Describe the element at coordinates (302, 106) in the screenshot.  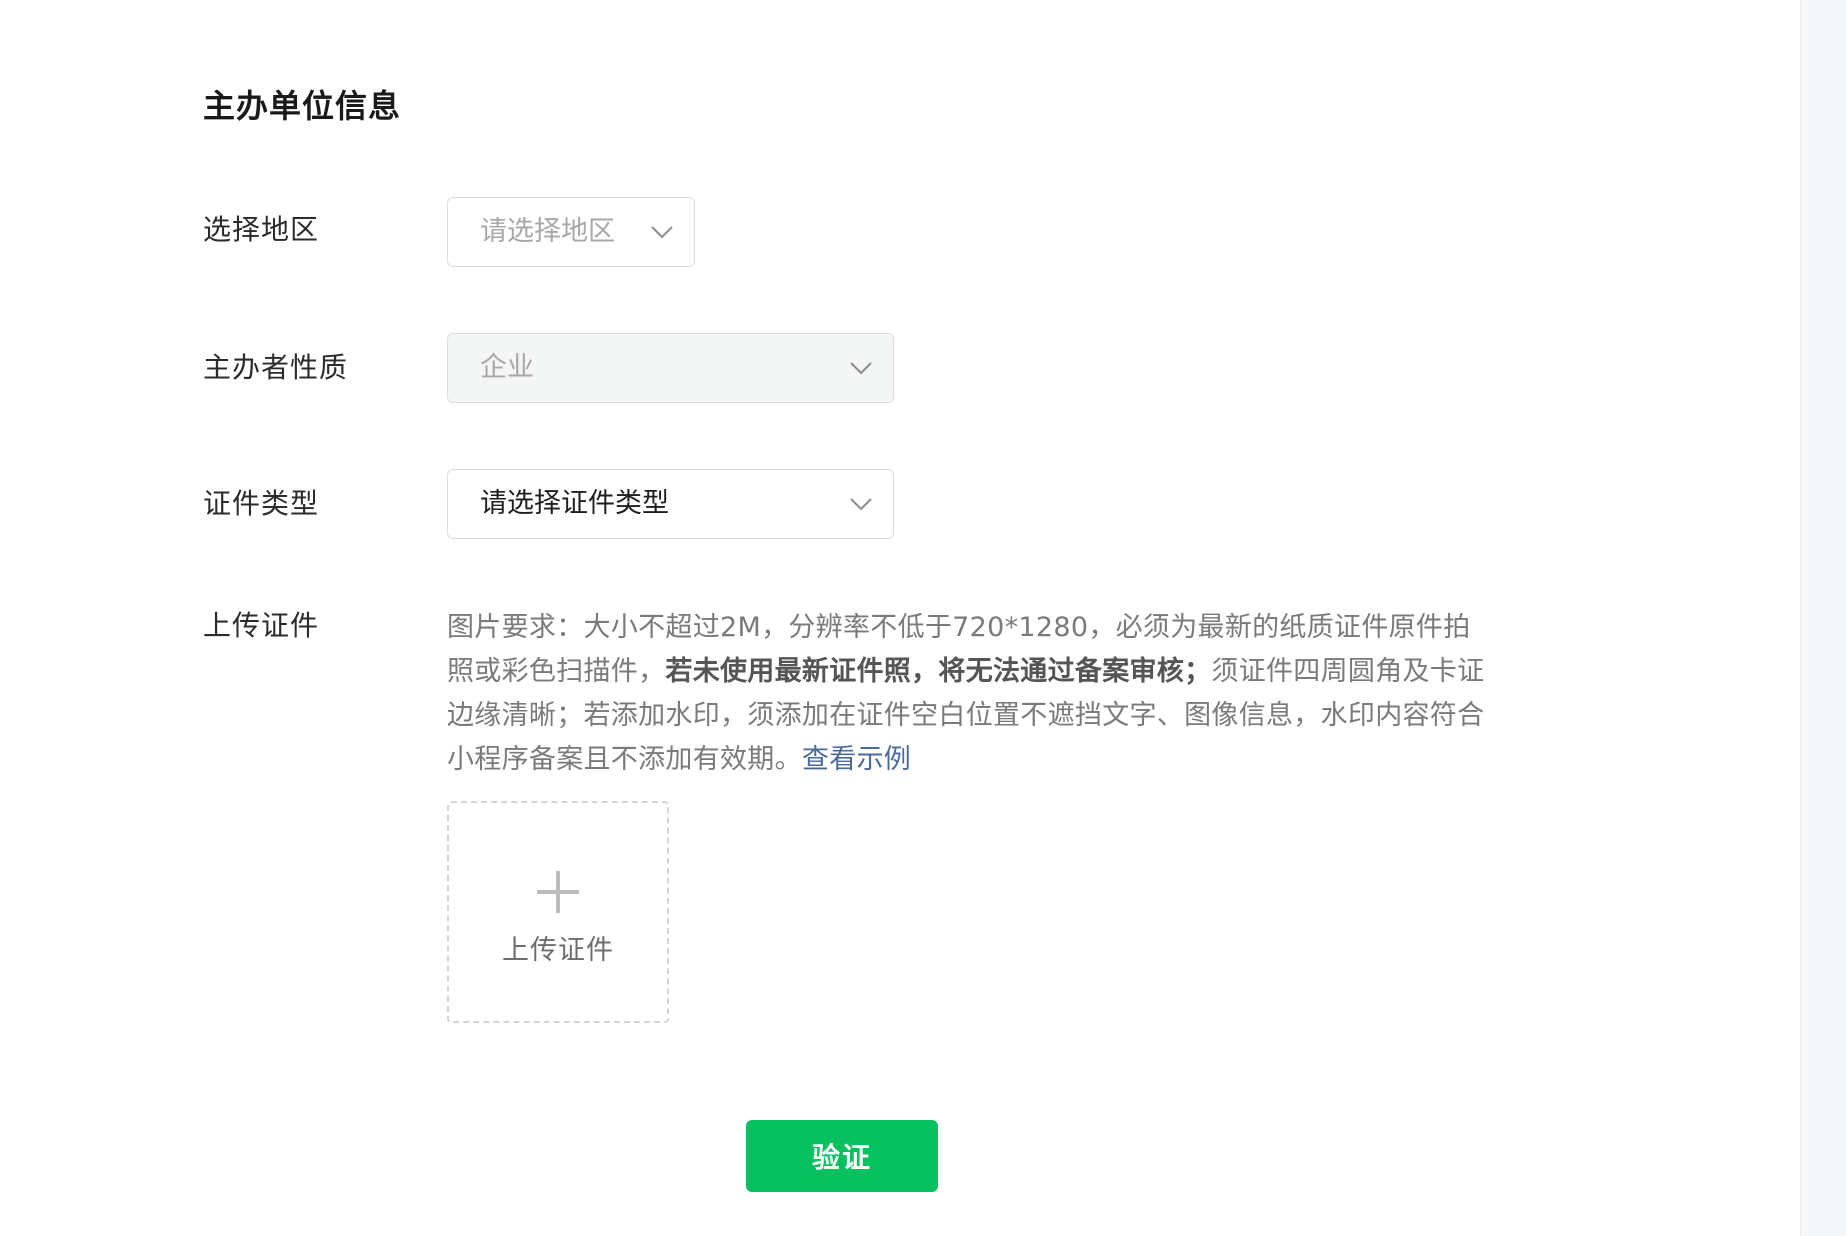
I see `section-title: 主办单位信息` at that location.